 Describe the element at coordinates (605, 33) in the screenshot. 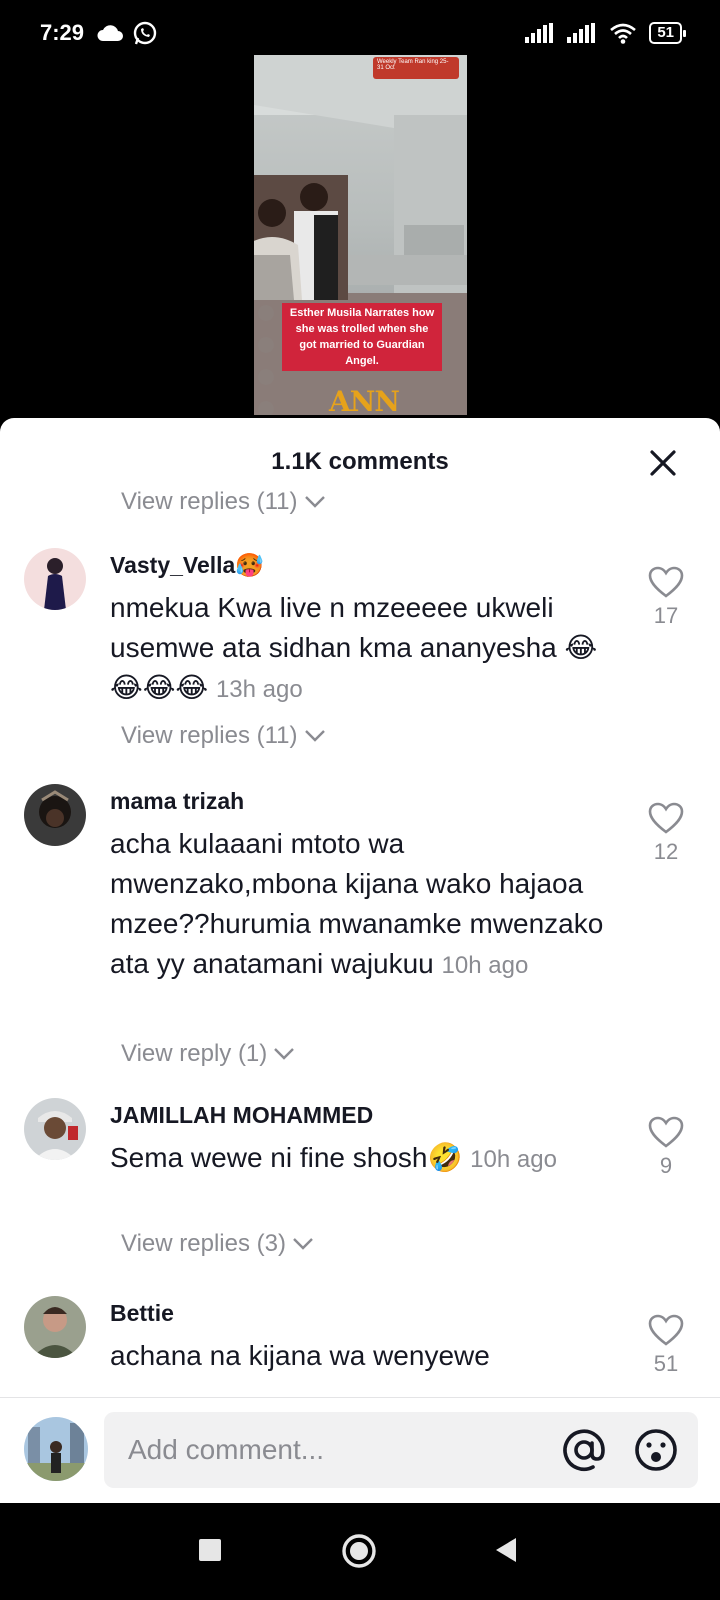

I see `status-right-icons: 51` at that location.